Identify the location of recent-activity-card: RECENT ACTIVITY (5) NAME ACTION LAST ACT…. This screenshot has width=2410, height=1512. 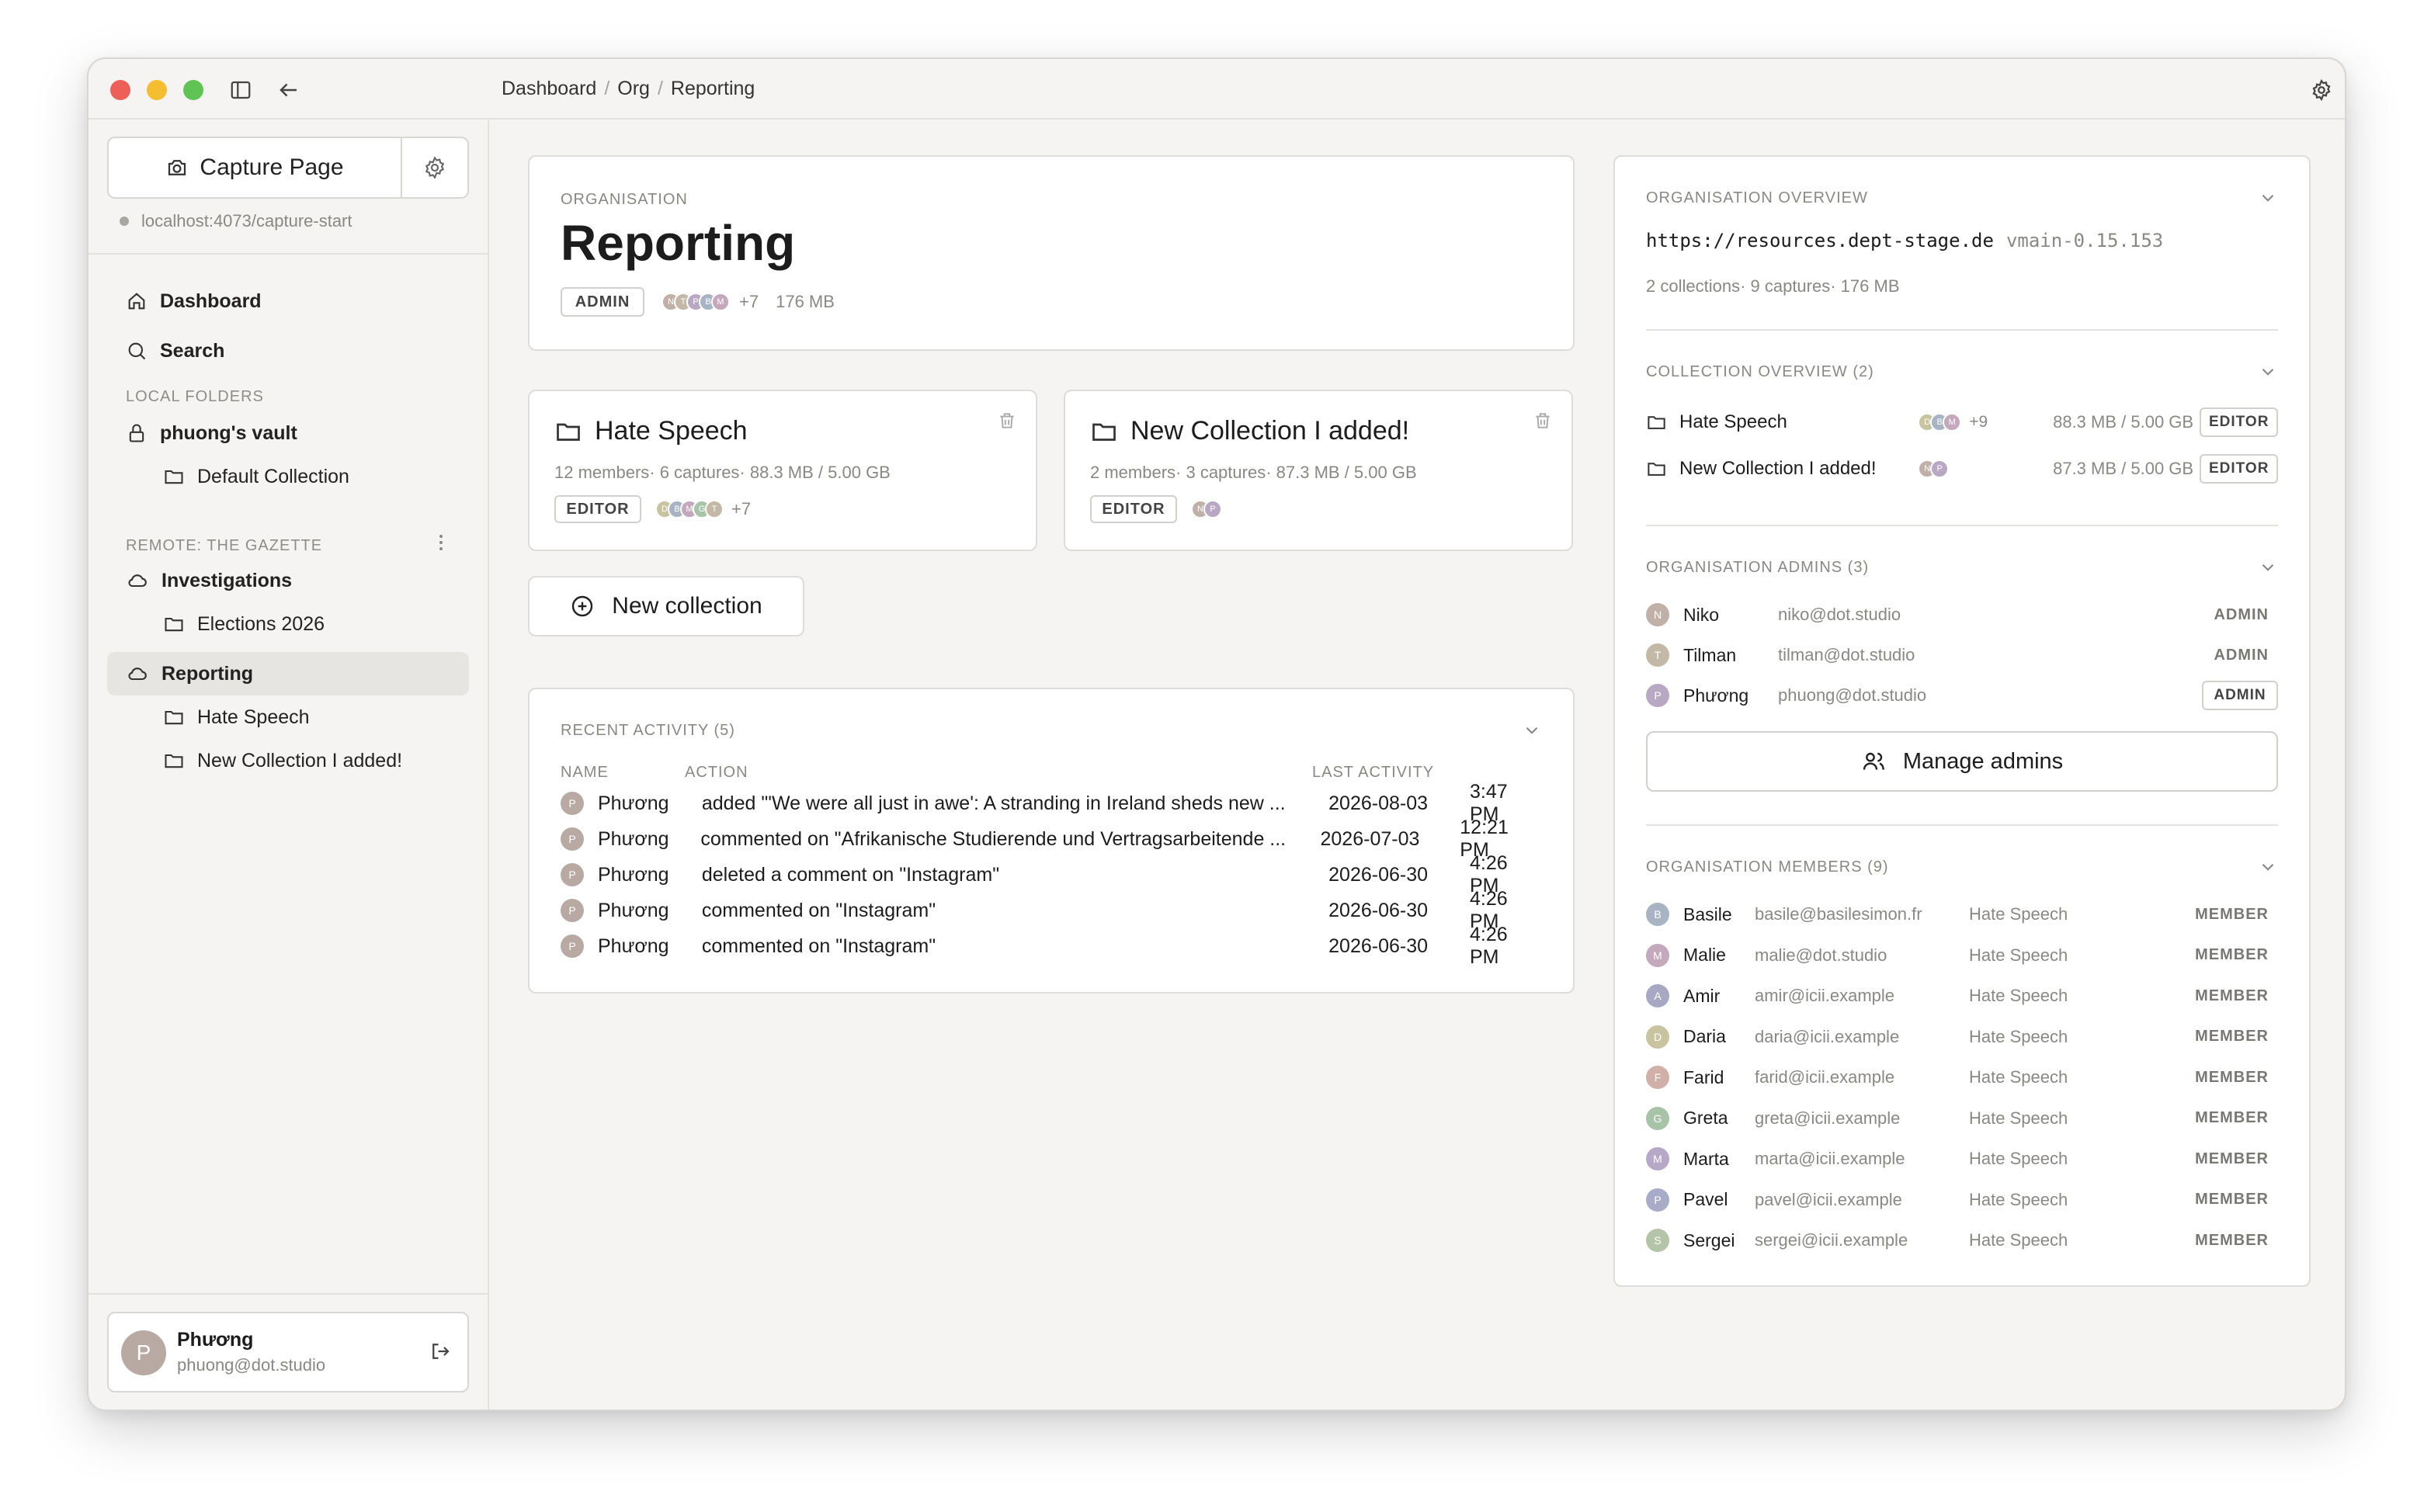
(1051, 841).